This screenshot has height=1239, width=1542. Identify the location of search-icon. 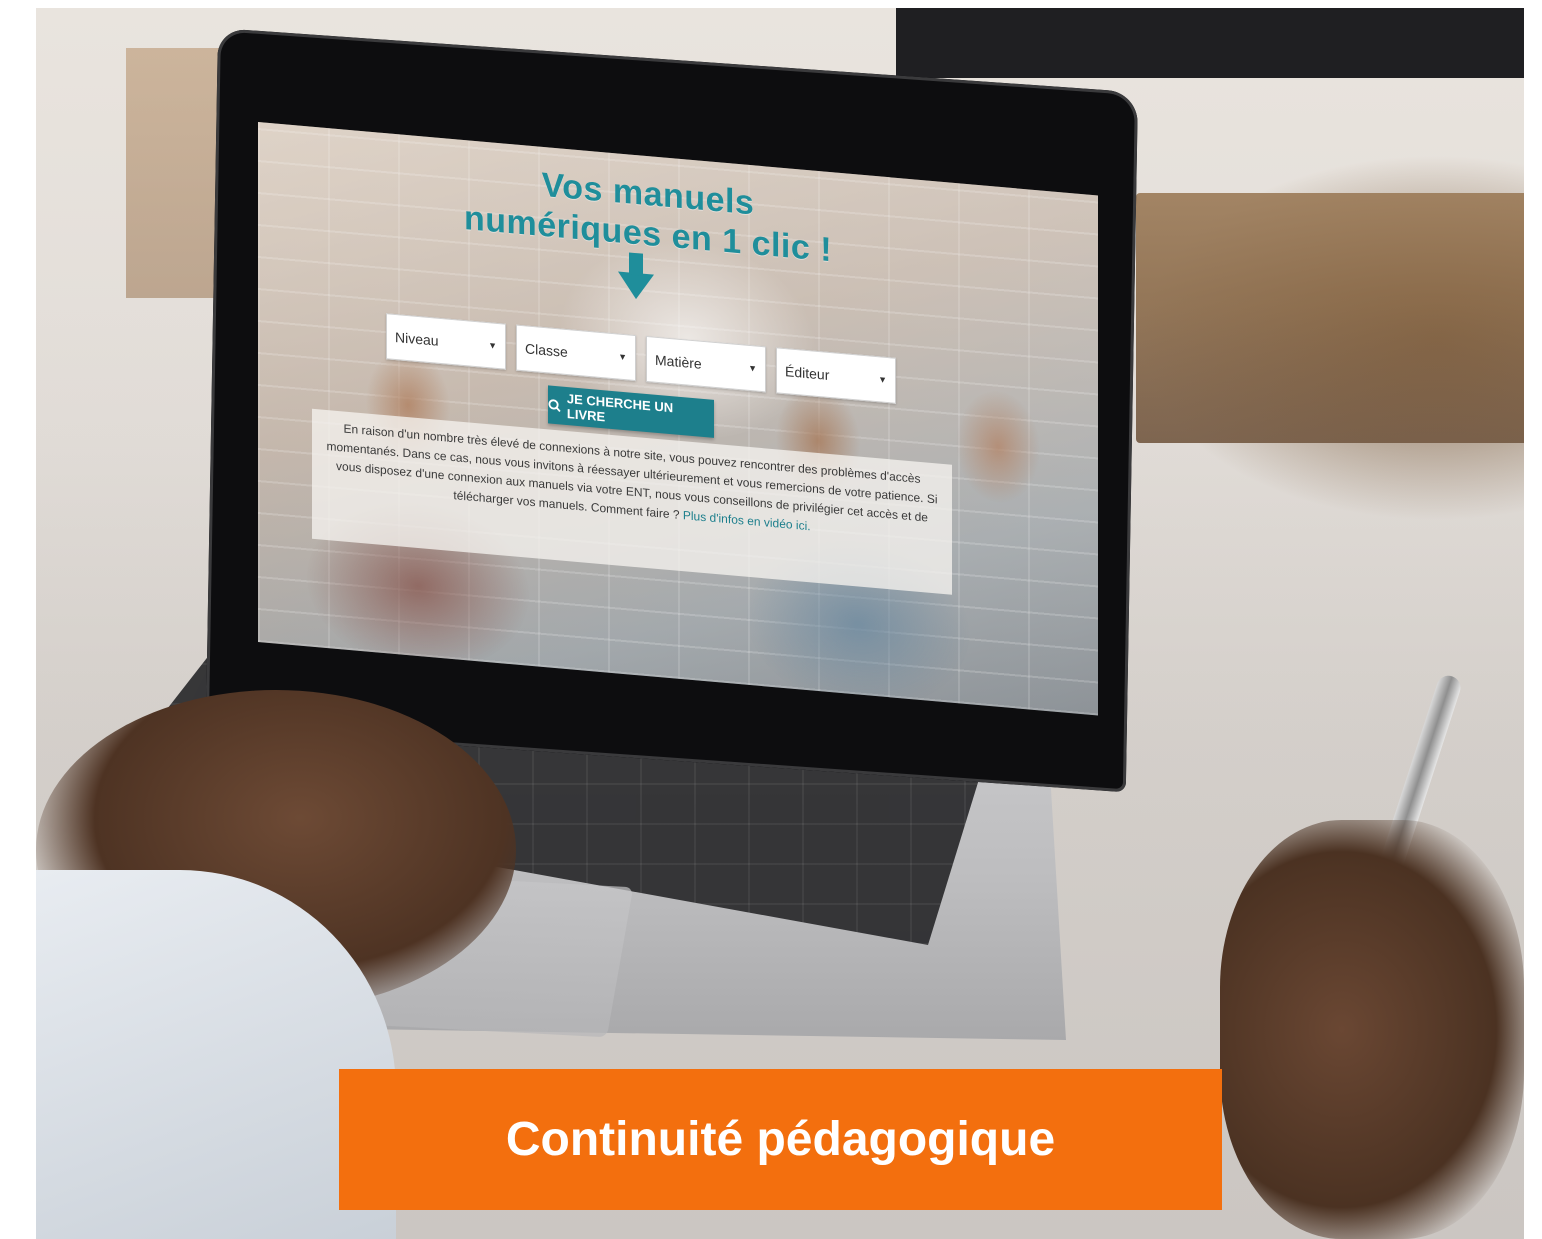
(554, 405).